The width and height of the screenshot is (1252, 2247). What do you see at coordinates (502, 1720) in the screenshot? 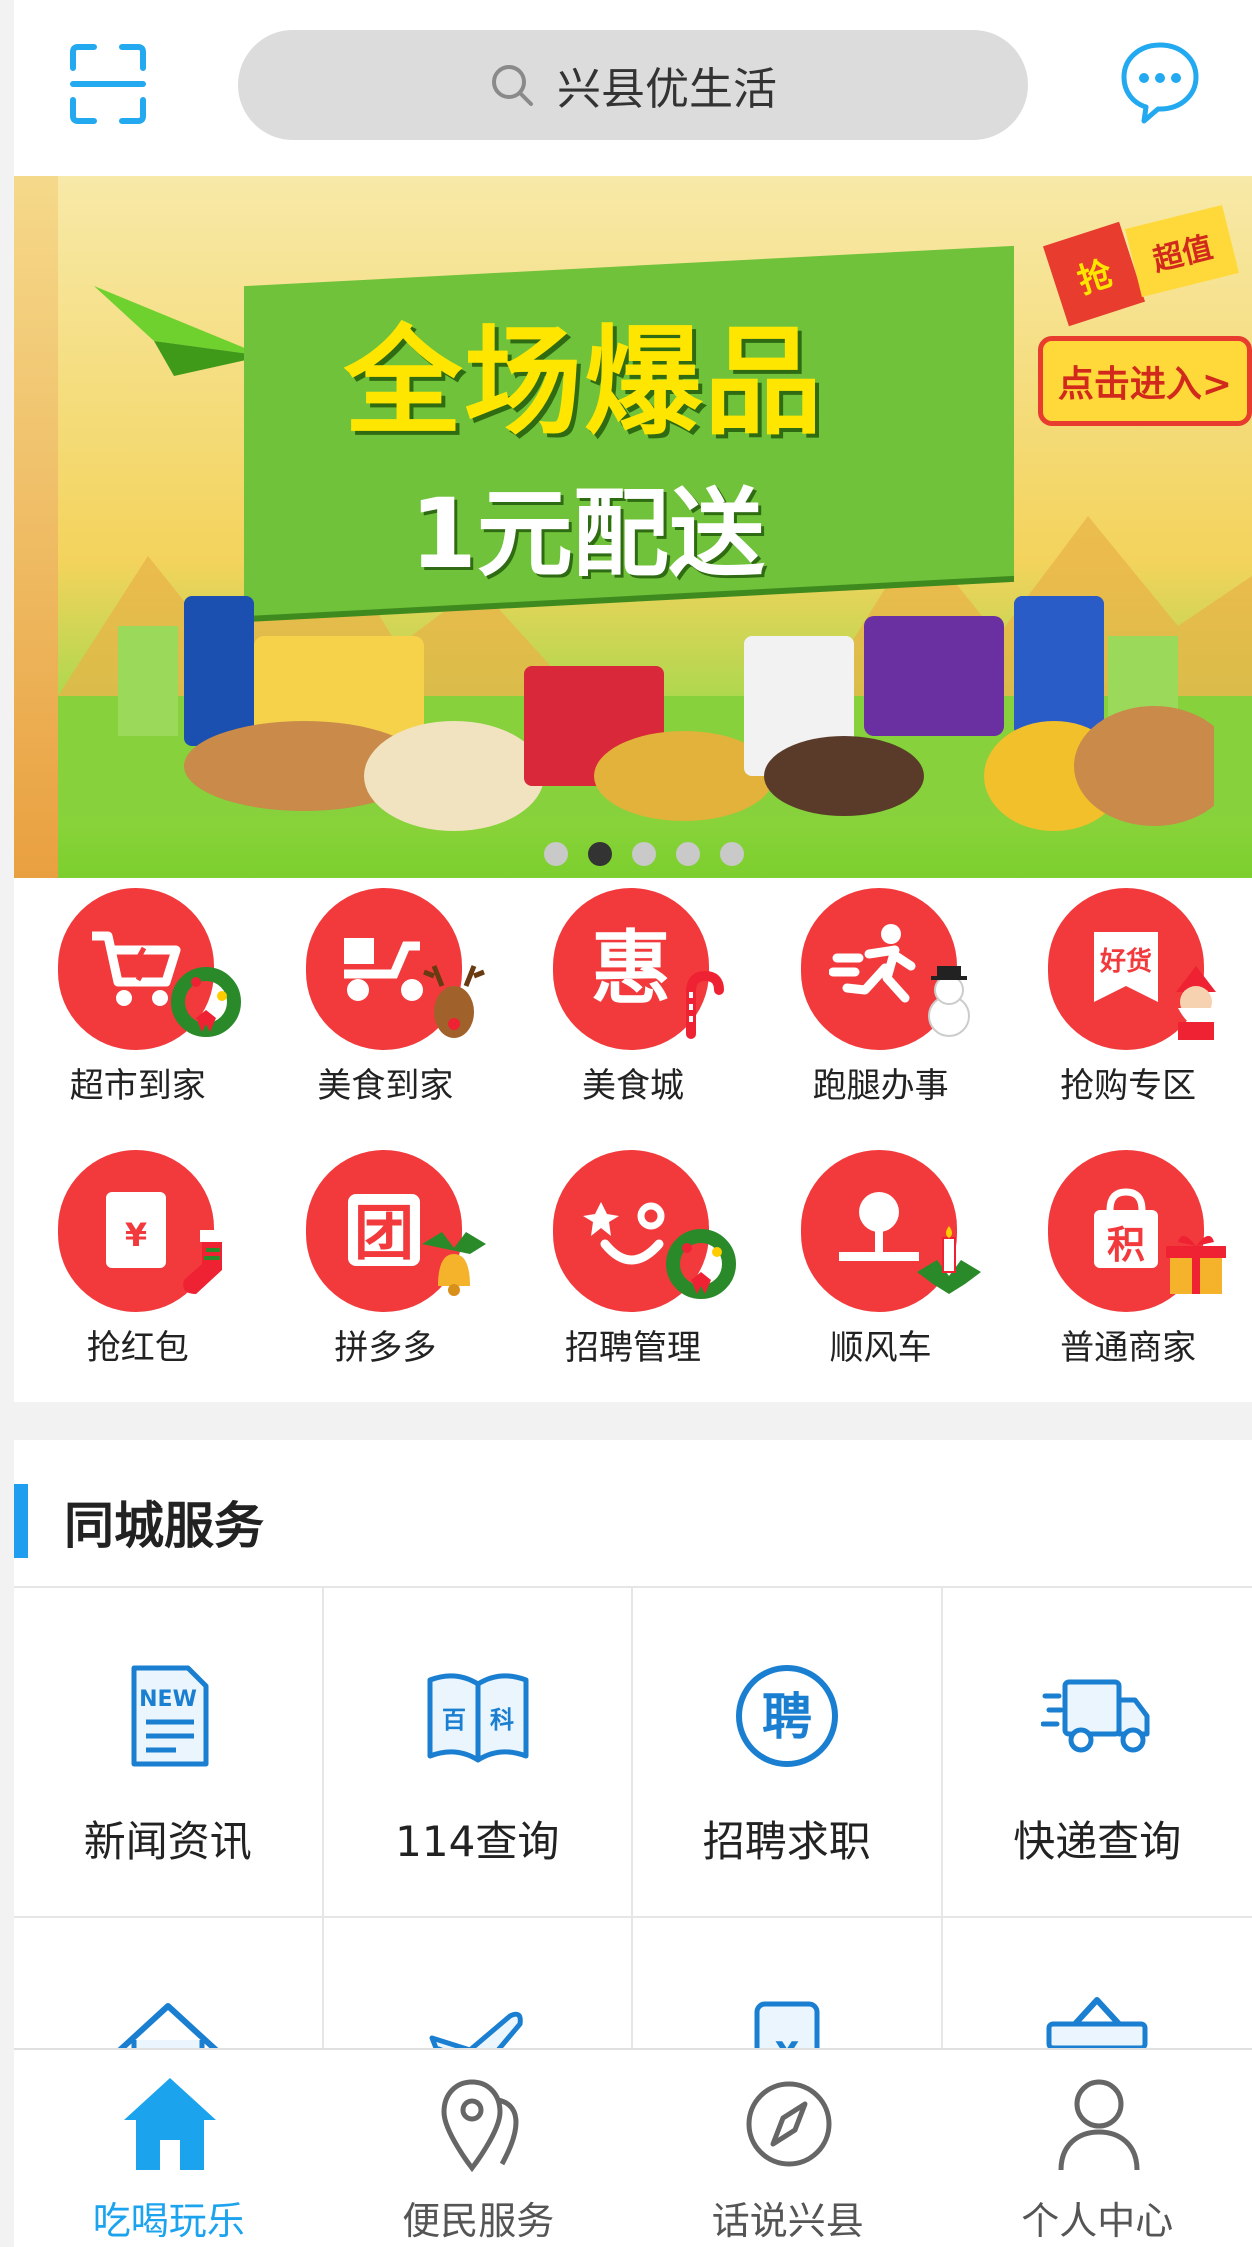
I see `svg-text: 科` at bounding box center [502, 1720].